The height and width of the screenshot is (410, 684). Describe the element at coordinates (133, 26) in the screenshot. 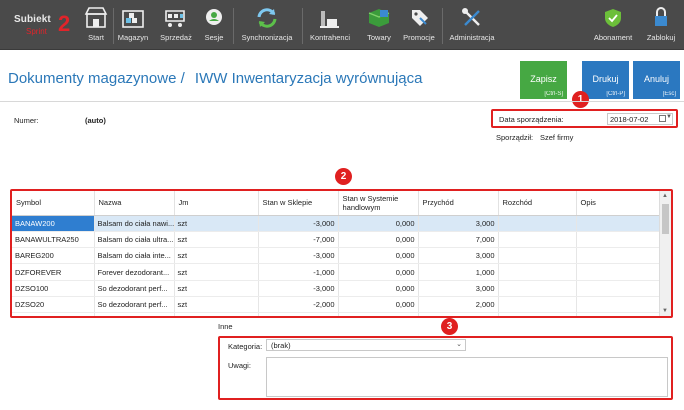

I see `magazyn-button: Magazyn` at that location.